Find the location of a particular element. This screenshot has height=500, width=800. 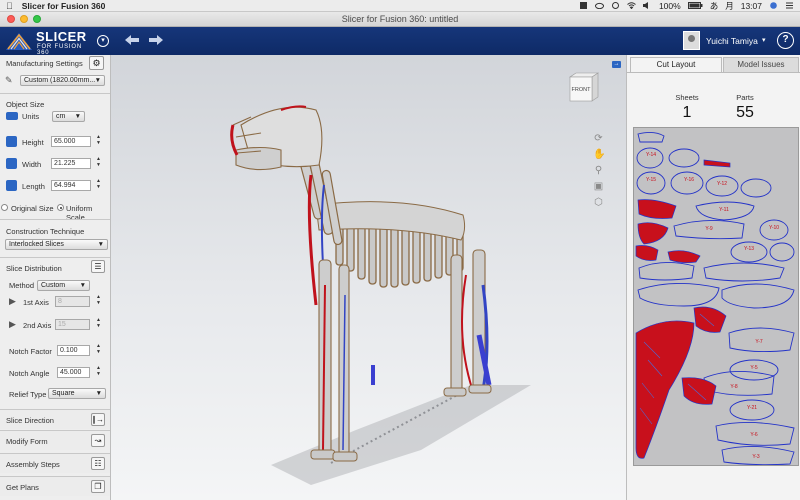

orbit-icon: ⟳ is located at coordinates (598, 138).